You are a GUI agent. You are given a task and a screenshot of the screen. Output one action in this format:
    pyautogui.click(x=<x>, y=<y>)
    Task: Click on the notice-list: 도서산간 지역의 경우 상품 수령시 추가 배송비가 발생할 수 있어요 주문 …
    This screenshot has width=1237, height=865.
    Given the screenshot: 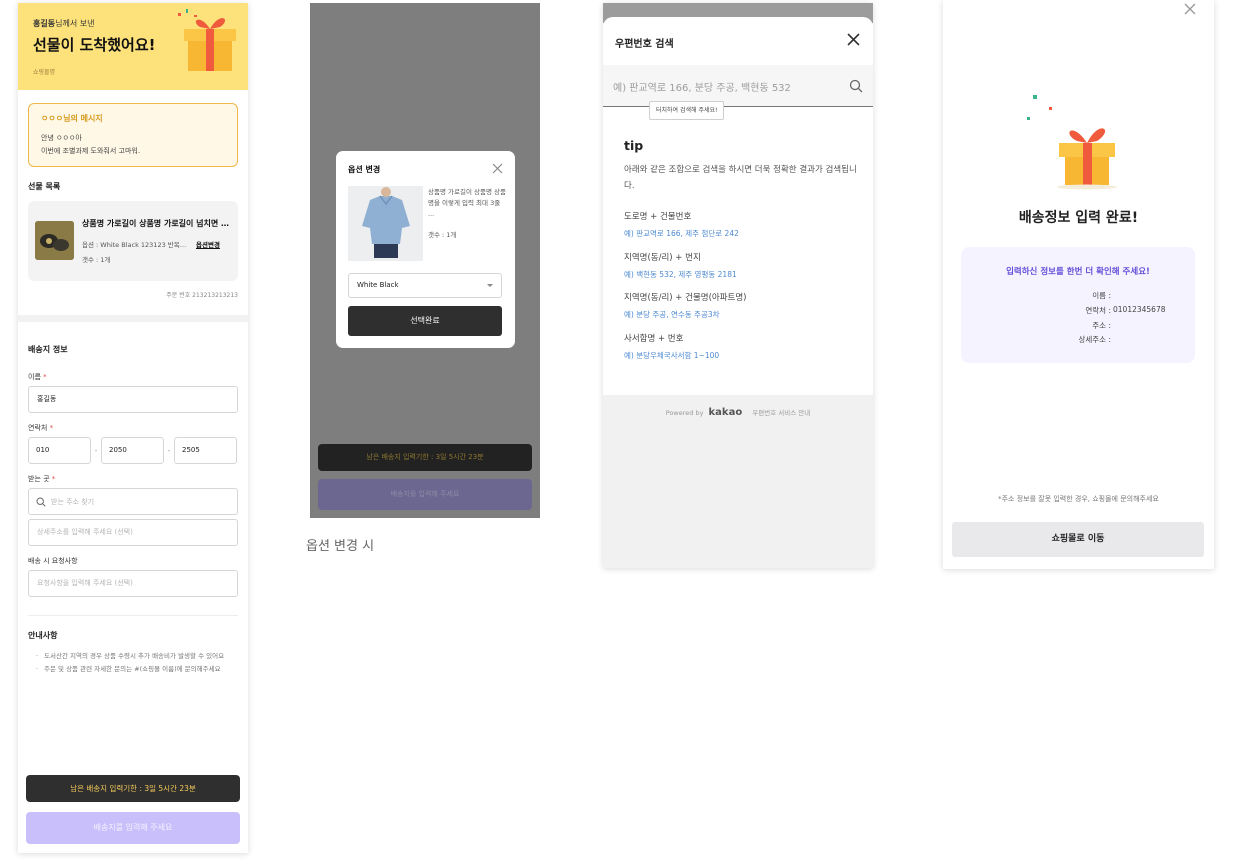 What is the action you would take?
    pyautogui.click(x=136, y=663)
    